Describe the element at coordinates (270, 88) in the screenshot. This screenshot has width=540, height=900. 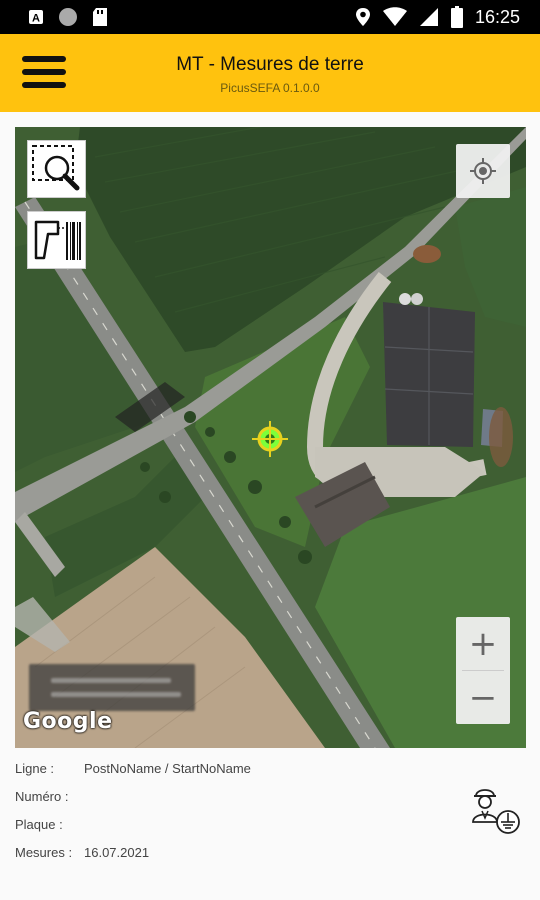
I see `app-version: PicusSEFA 0.1.0.0` at that location.